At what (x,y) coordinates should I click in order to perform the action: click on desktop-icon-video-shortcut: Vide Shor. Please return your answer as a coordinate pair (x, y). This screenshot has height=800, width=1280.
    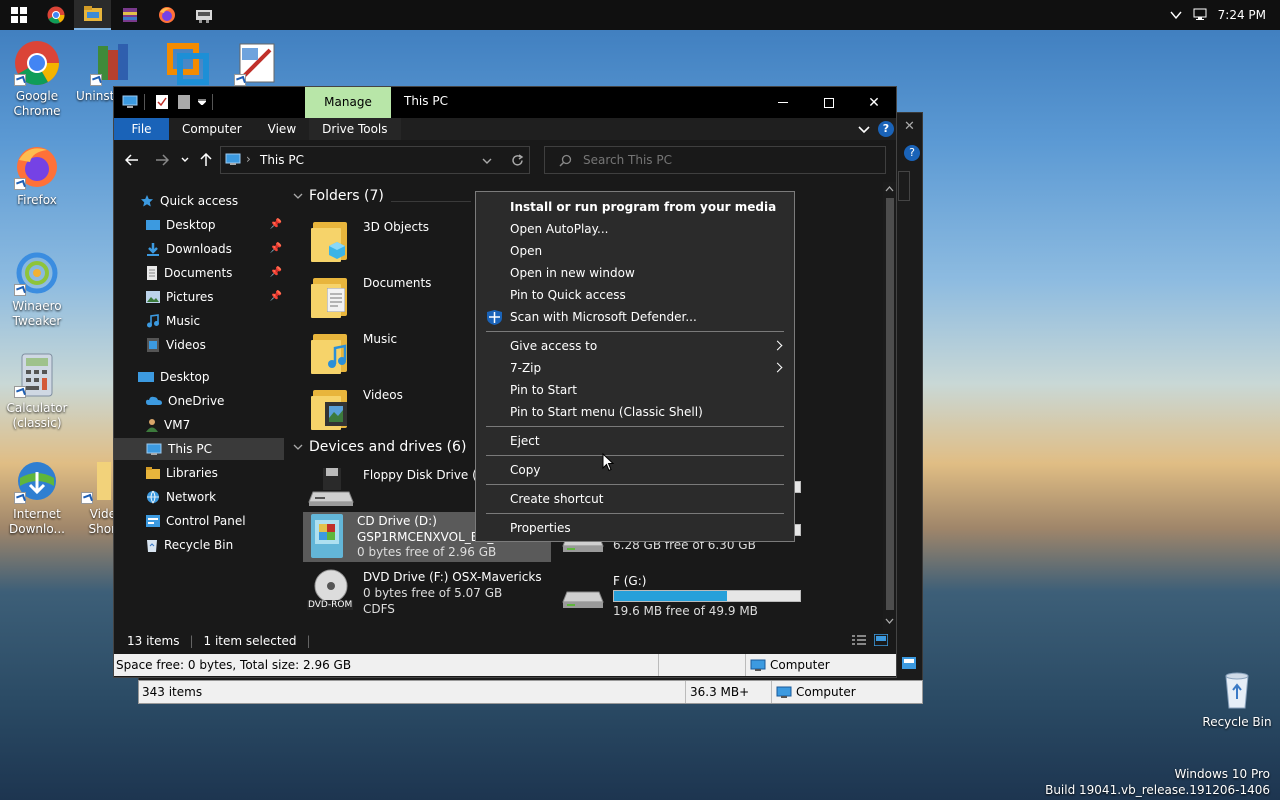
    Looking at the image, I should click on (96, 497).